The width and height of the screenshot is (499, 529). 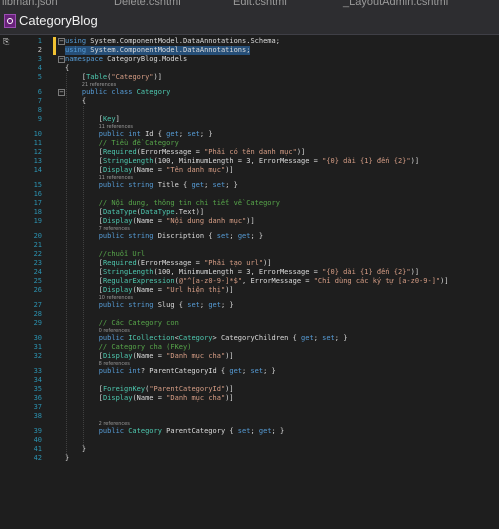 I want to click on csharp-file-icon, so click(x=10, y=21).